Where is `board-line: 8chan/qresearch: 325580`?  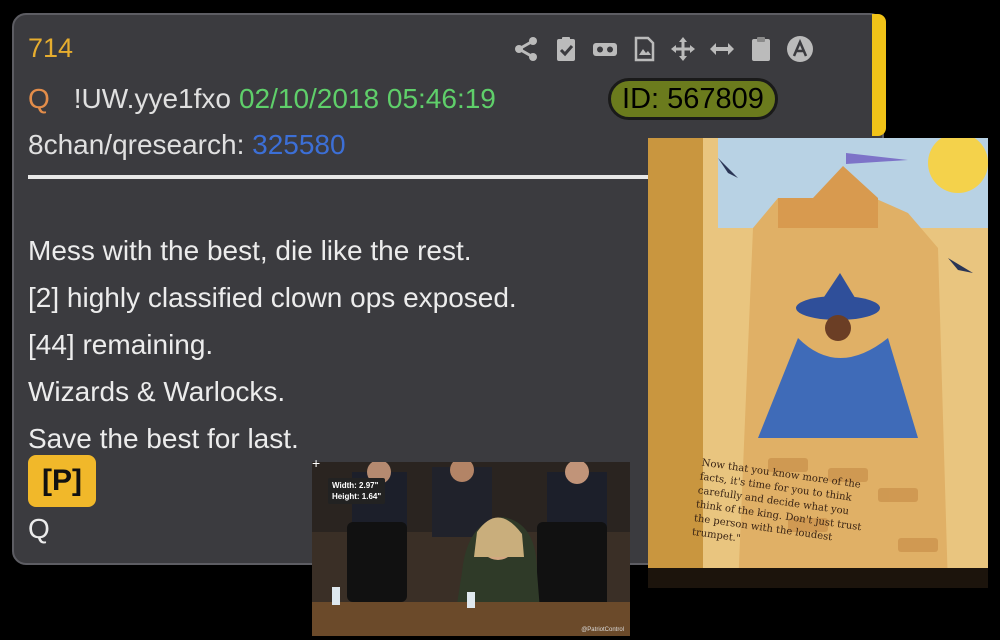 board-line: 8chan/qresearch: 325580 is located at coordinates (187, 145).